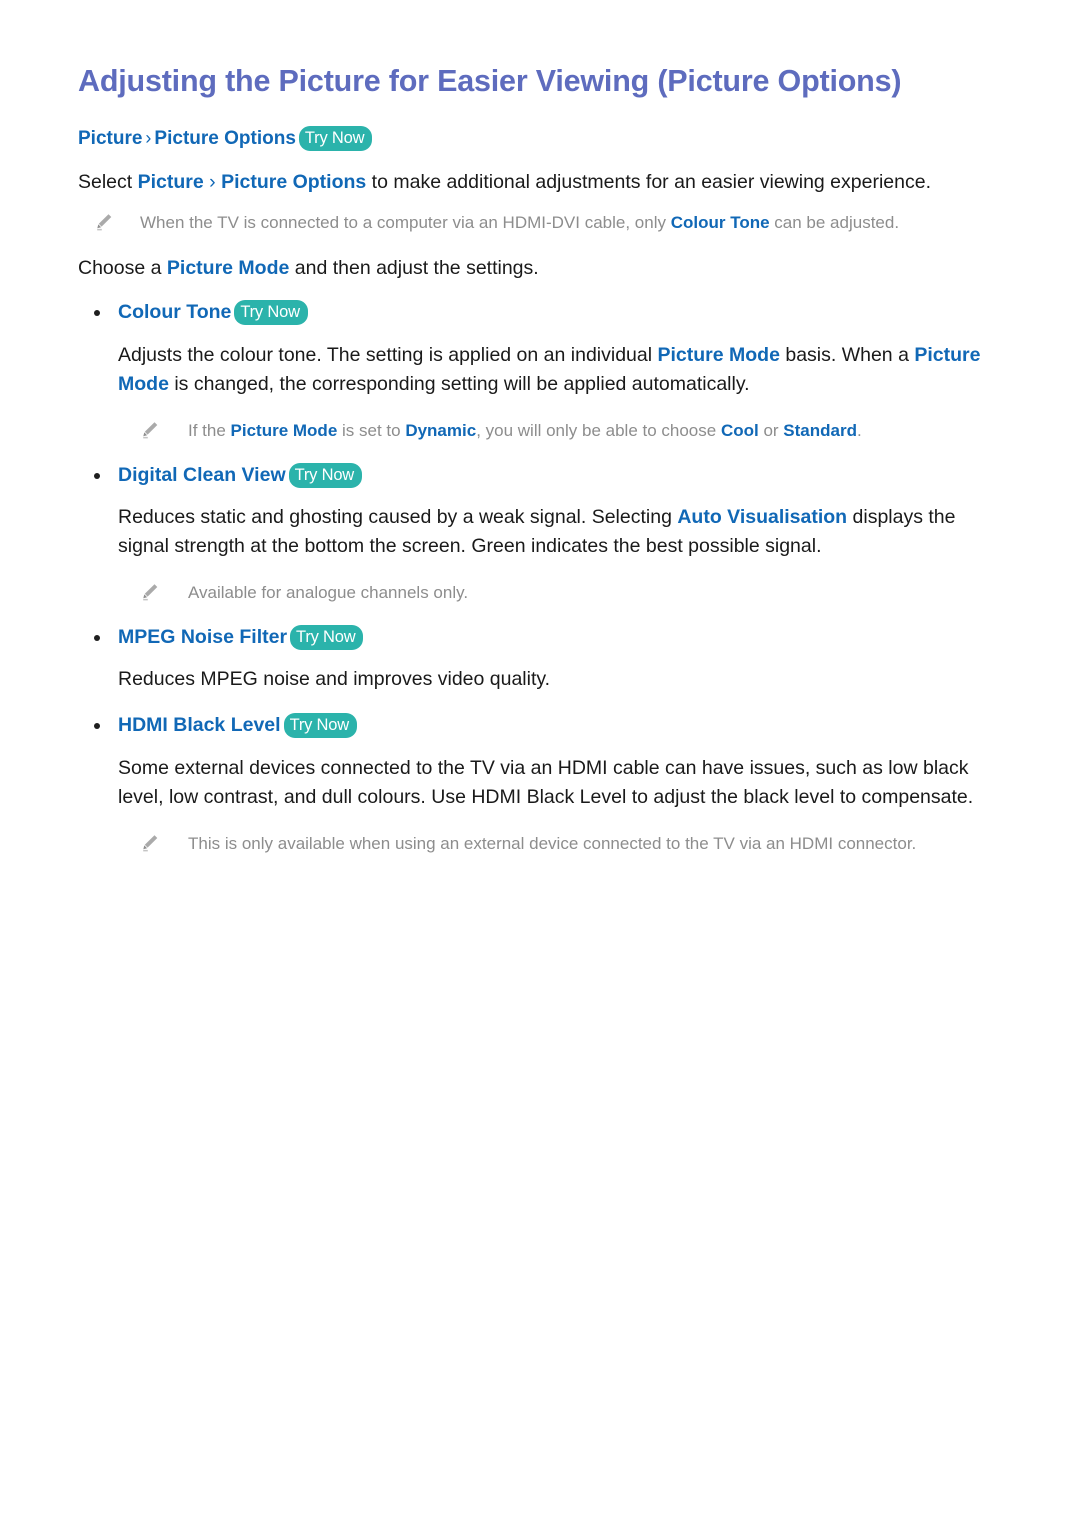 The height and width of the screenshot is (1527, 1080). What do you see at coordinates (202, 637) in the screenshot?
I see `bullet-label-mpeg-noise-filter: MPEG Noise Filter` at bounding box center [202, 637].